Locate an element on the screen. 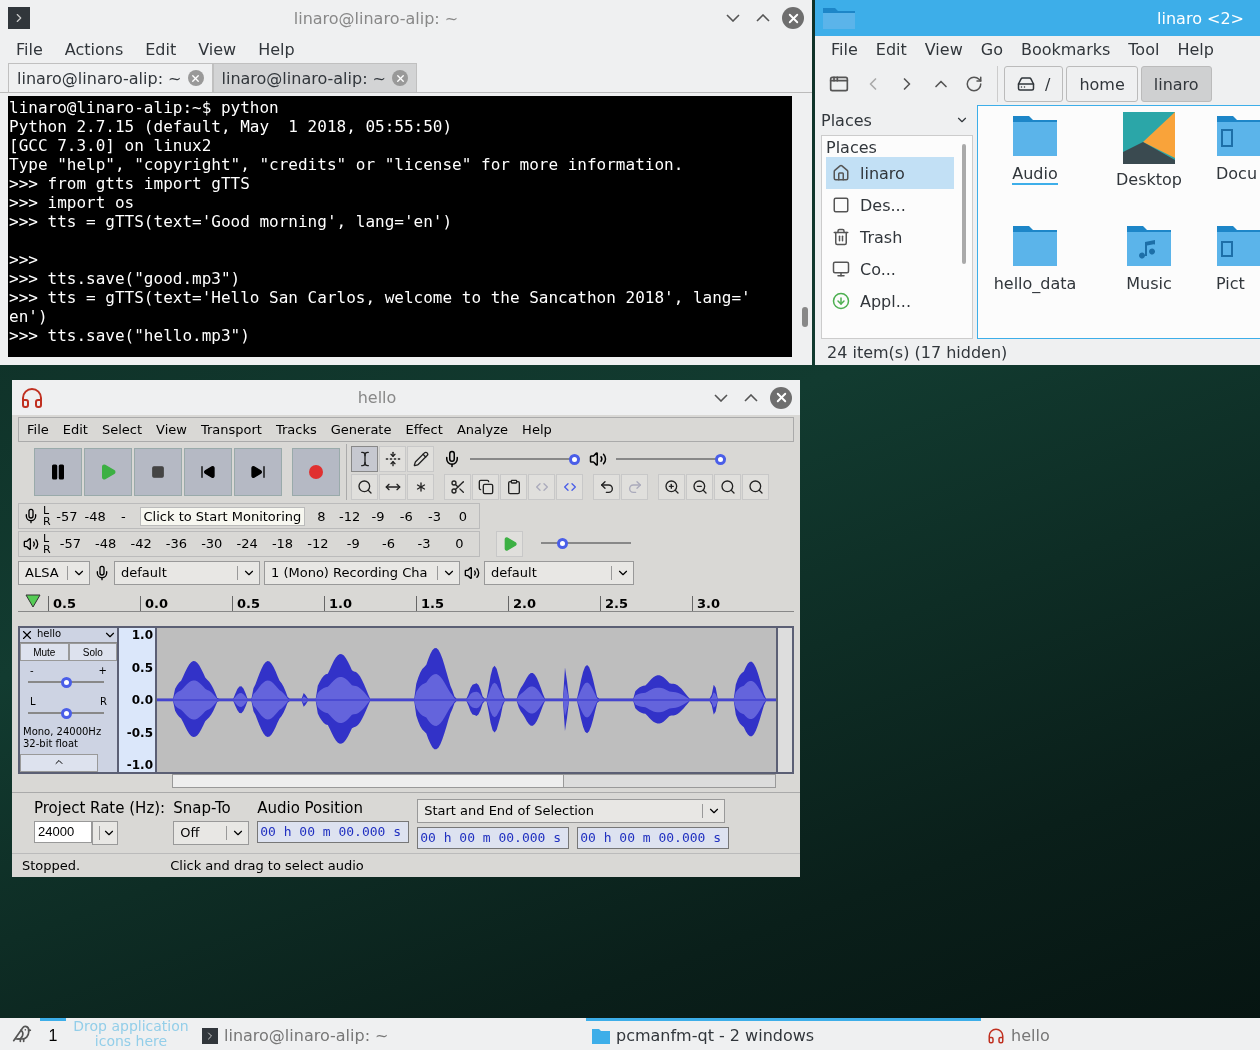  fit-project-button is located at coordinates (755, 487).